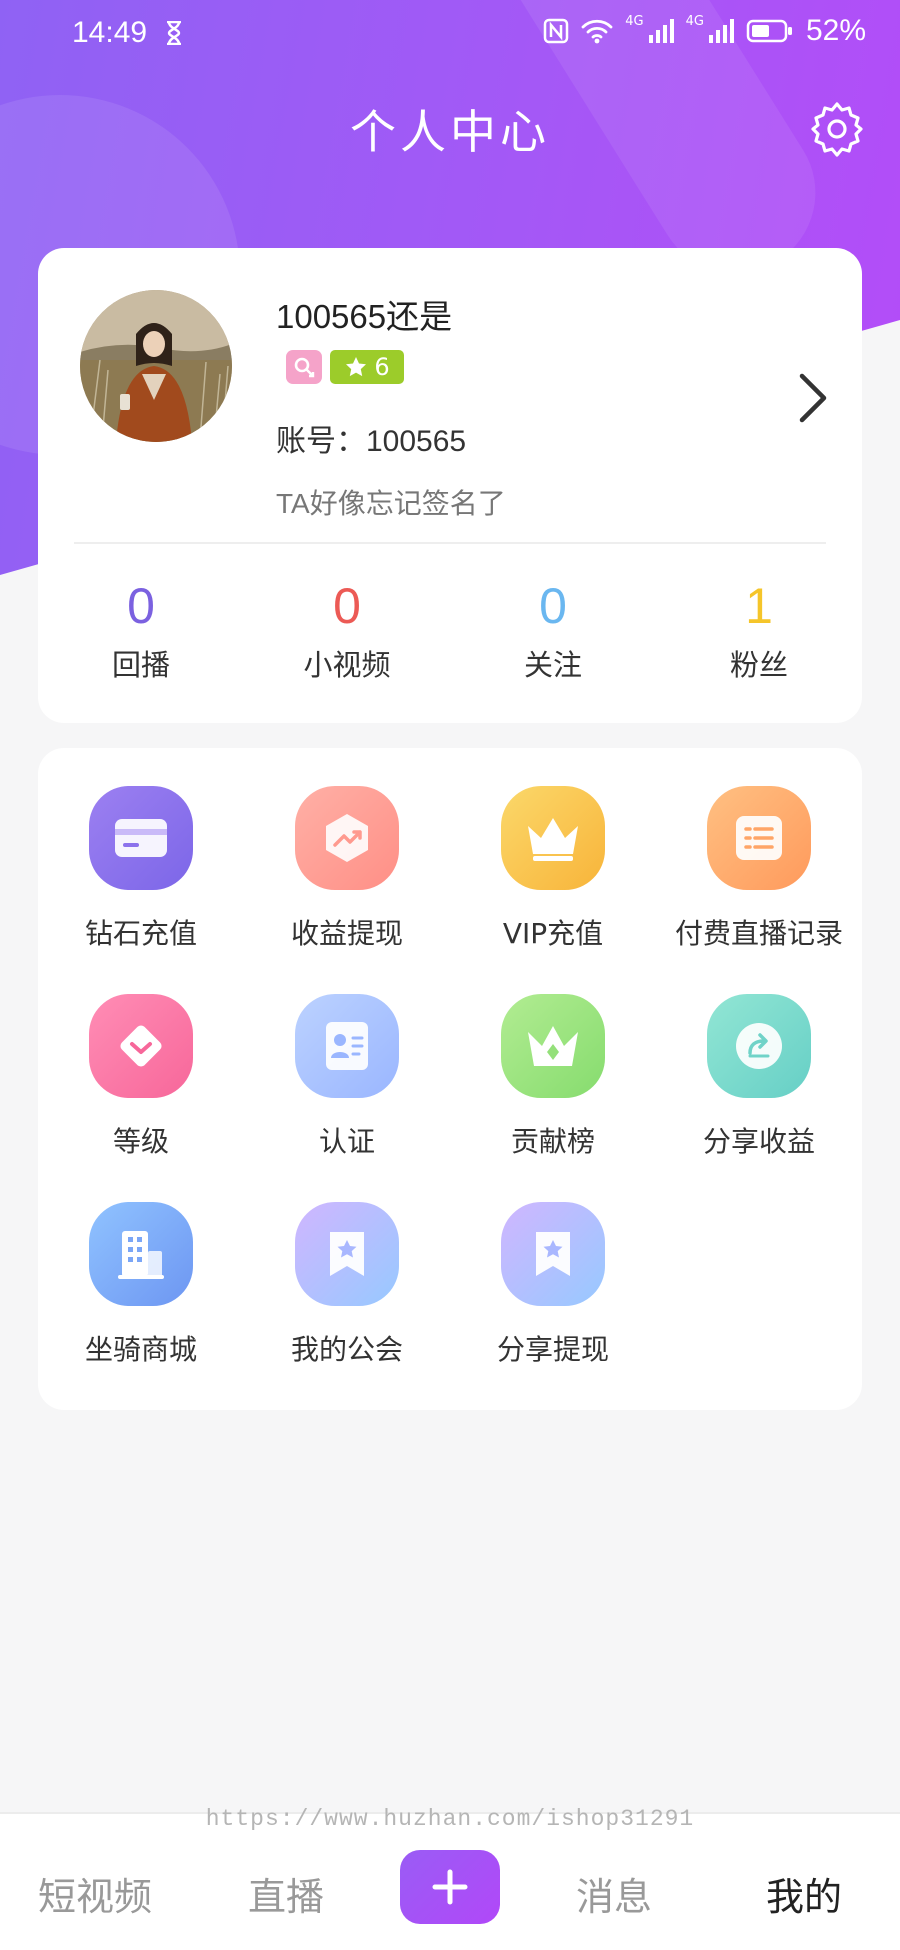  Describe the element at coordinates (140, 1349) in the screenshot. I see `menu-label: 坐骑商城` at that location.